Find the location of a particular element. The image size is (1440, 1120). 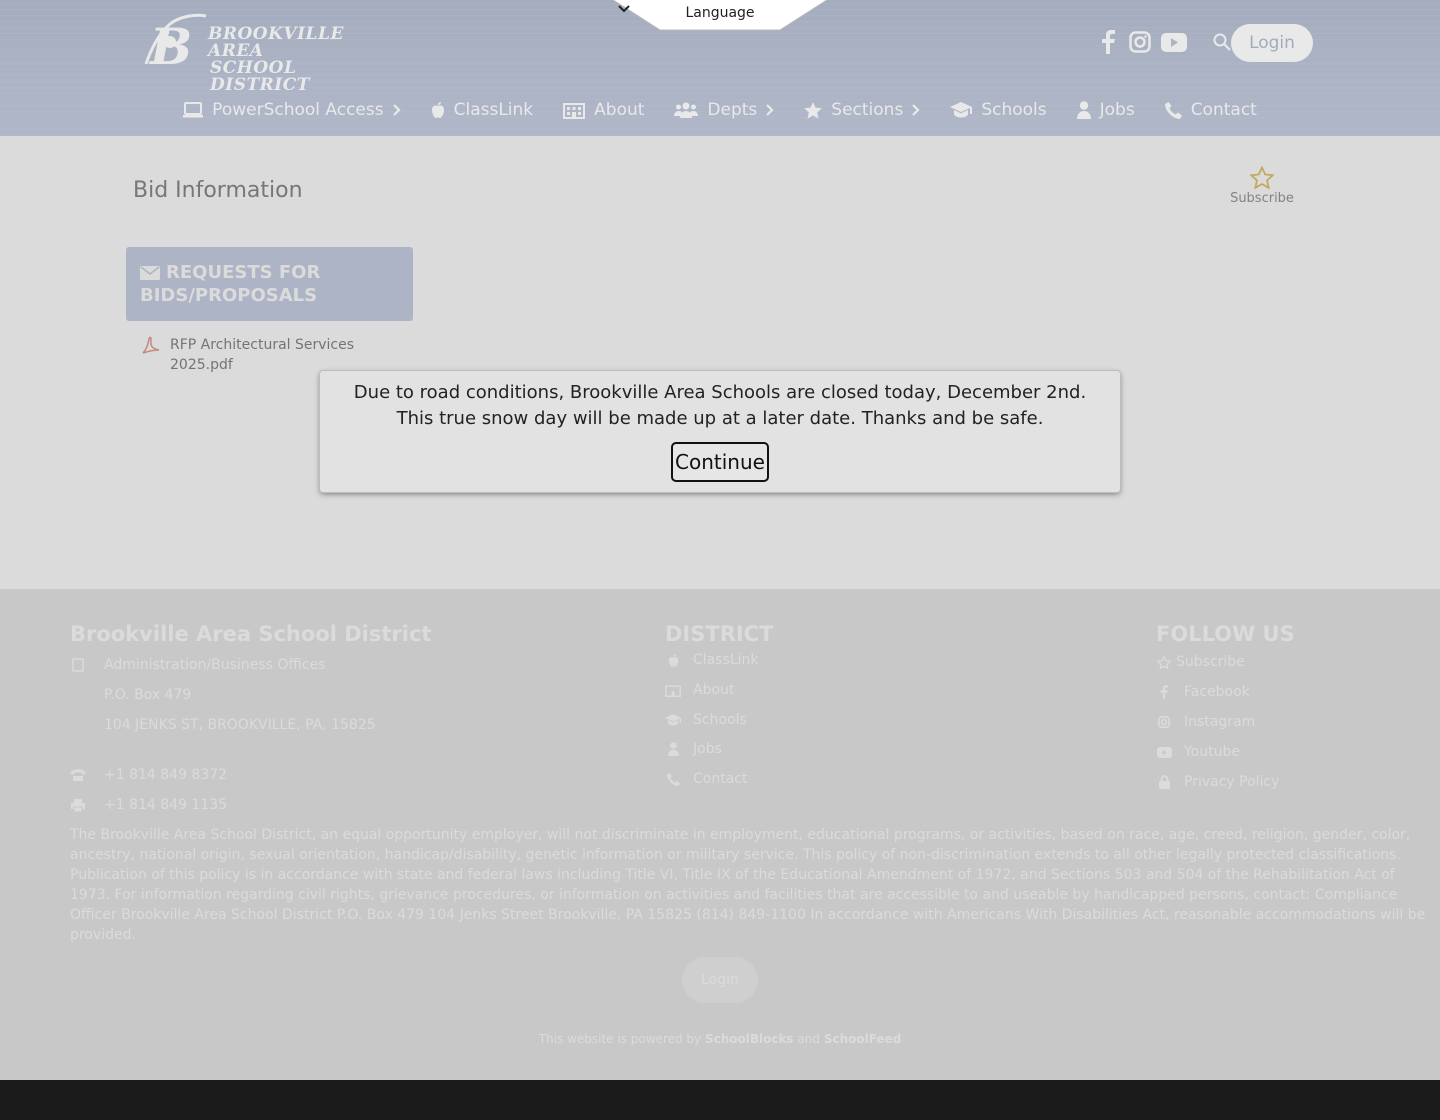

chevron-down-icon is located at coordinates (624, 9).